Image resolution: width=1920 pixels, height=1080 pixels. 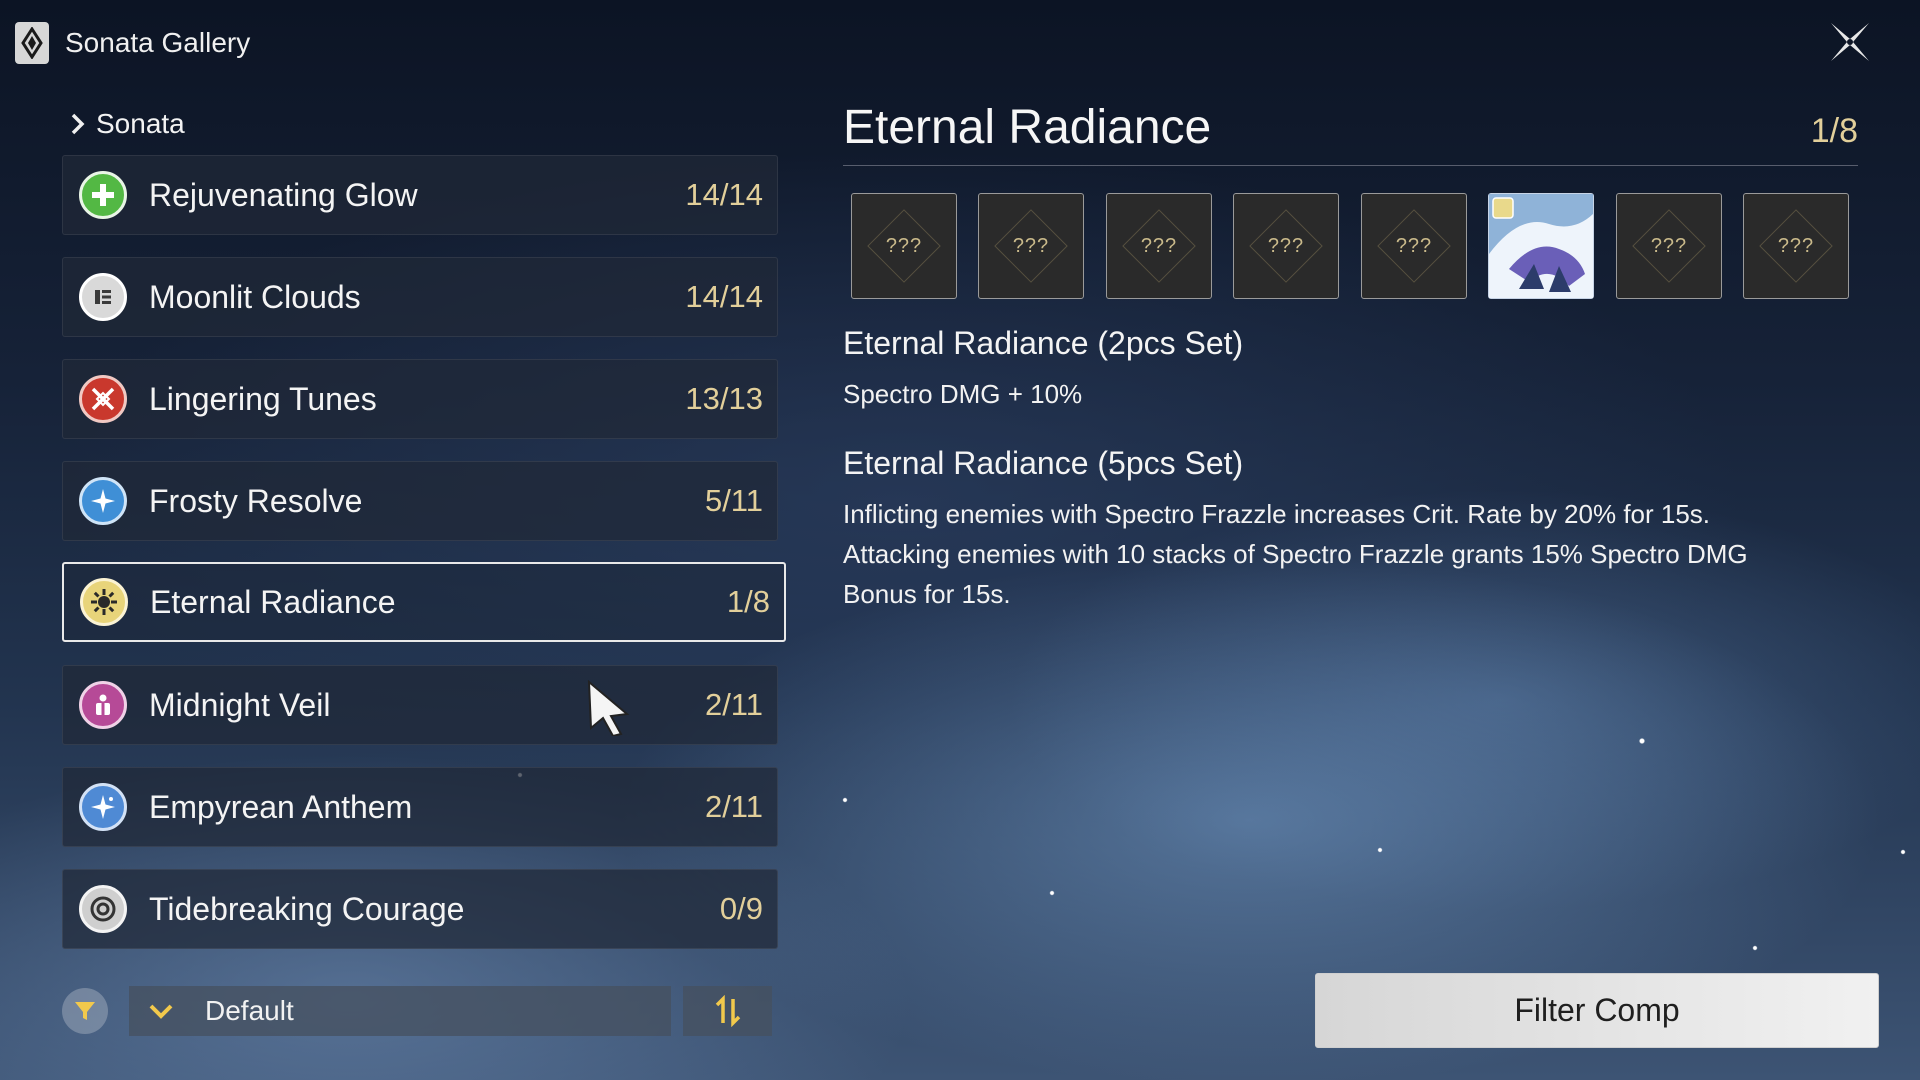 What do you see at coordinates (733, 500) in the screenshot?
I see `set-count: 5/11` at bounding box center [733, 500].